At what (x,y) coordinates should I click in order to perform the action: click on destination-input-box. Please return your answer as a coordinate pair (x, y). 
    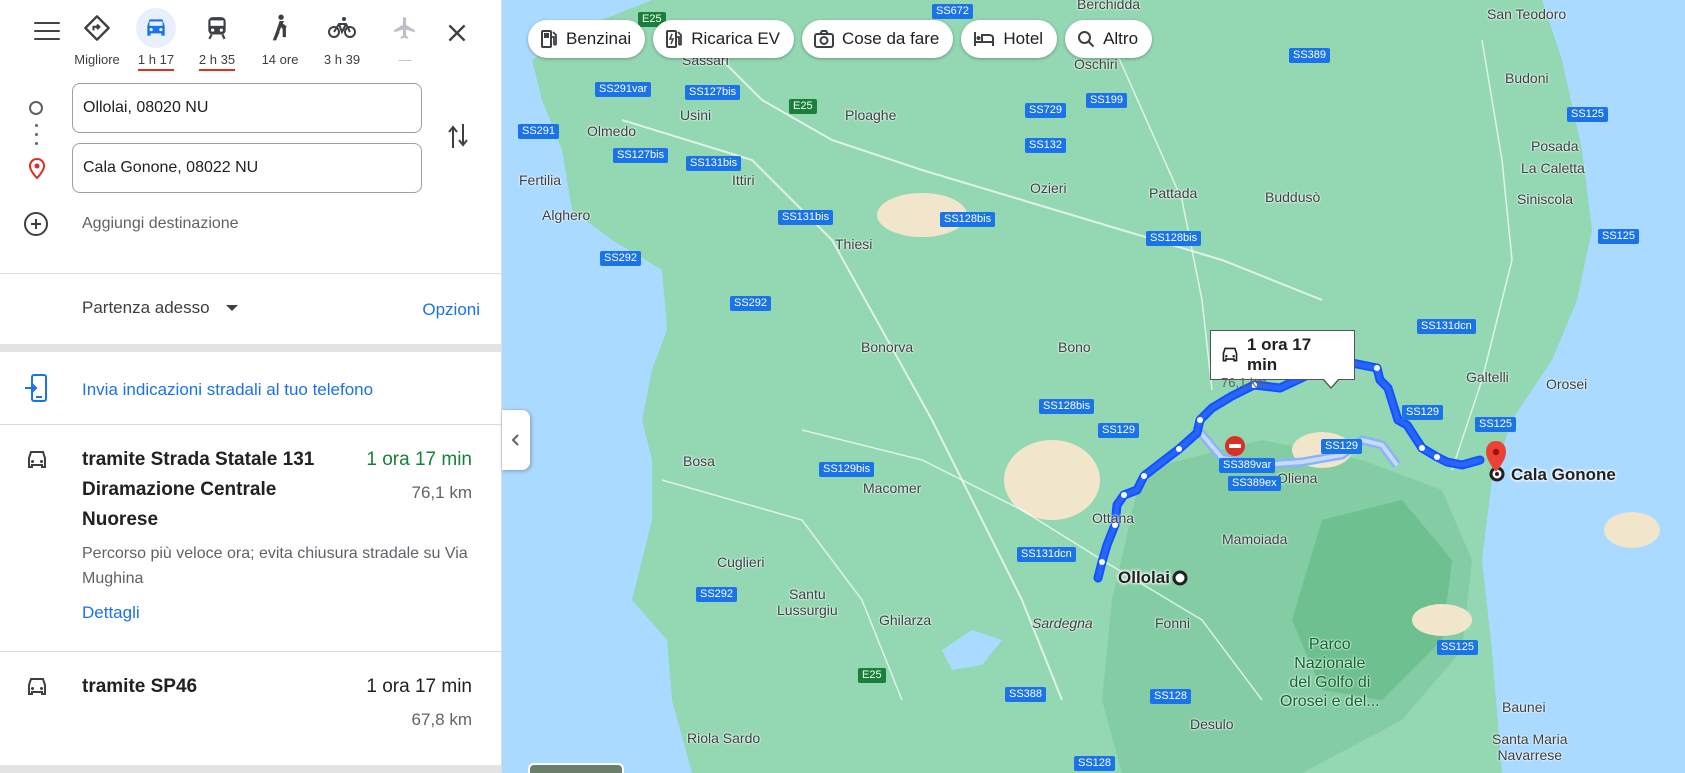
    Looking at the image, I should click on (247, 168).